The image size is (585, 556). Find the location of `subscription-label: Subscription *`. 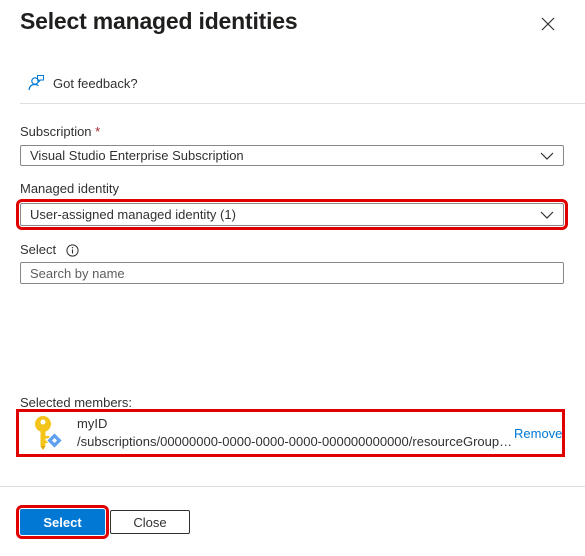

subscription-label: Subscription * is located at coordinates (60, 131).